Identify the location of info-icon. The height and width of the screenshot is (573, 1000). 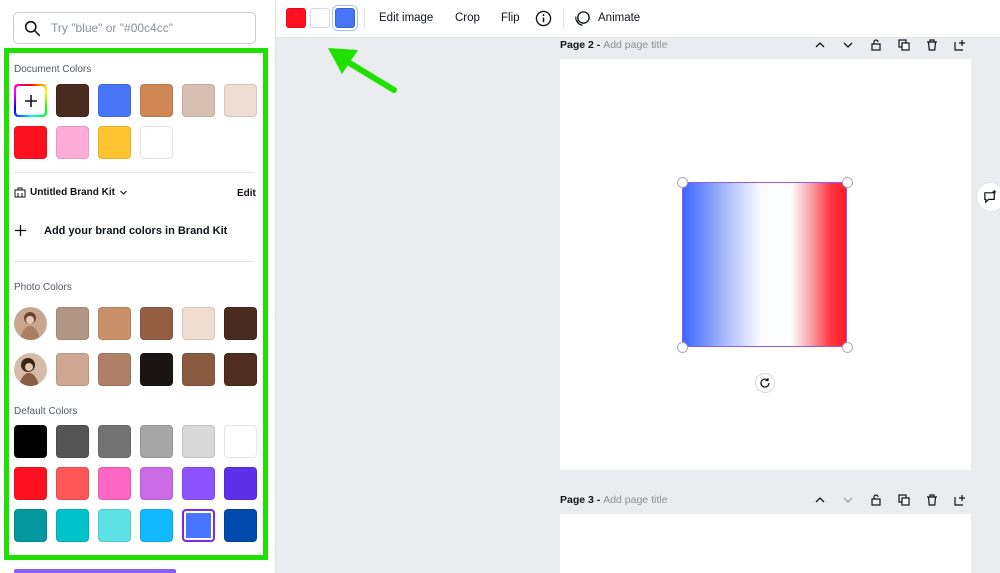
(543, 18).